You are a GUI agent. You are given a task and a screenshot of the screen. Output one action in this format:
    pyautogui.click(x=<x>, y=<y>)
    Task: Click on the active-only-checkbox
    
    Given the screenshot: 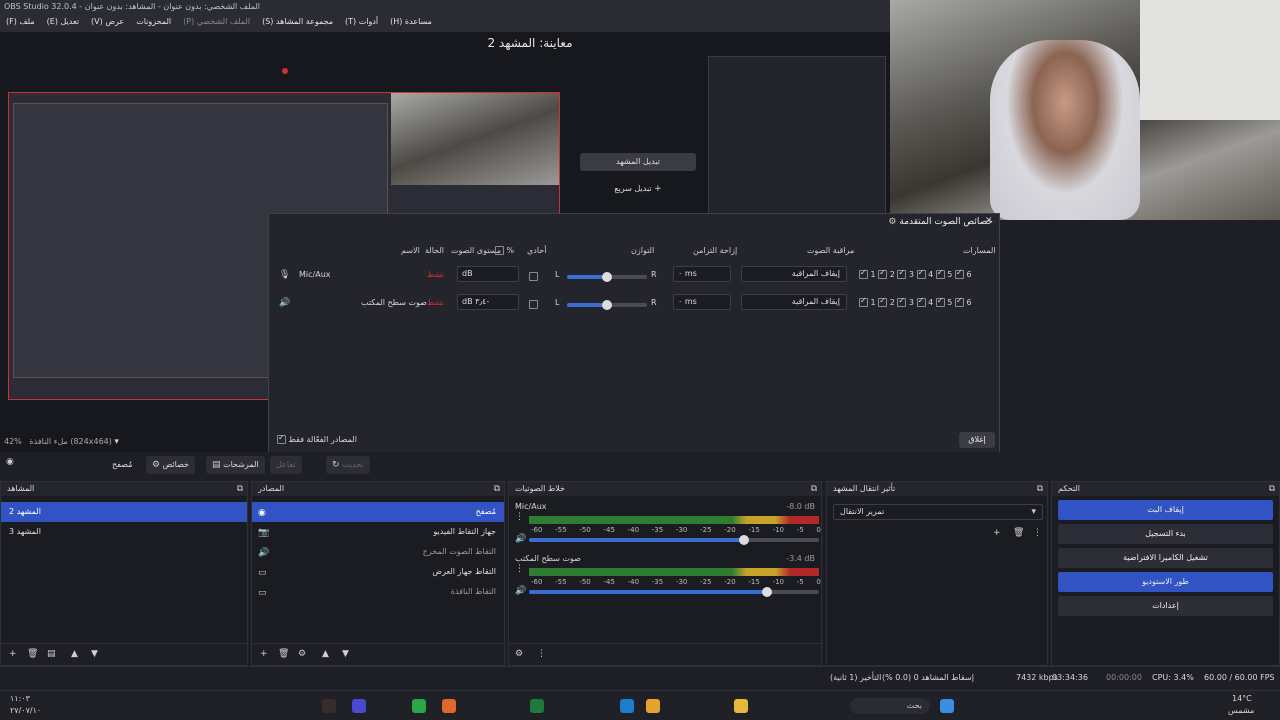 What is the action you would take?
    pyautogui.click(x=281, y=438)
    